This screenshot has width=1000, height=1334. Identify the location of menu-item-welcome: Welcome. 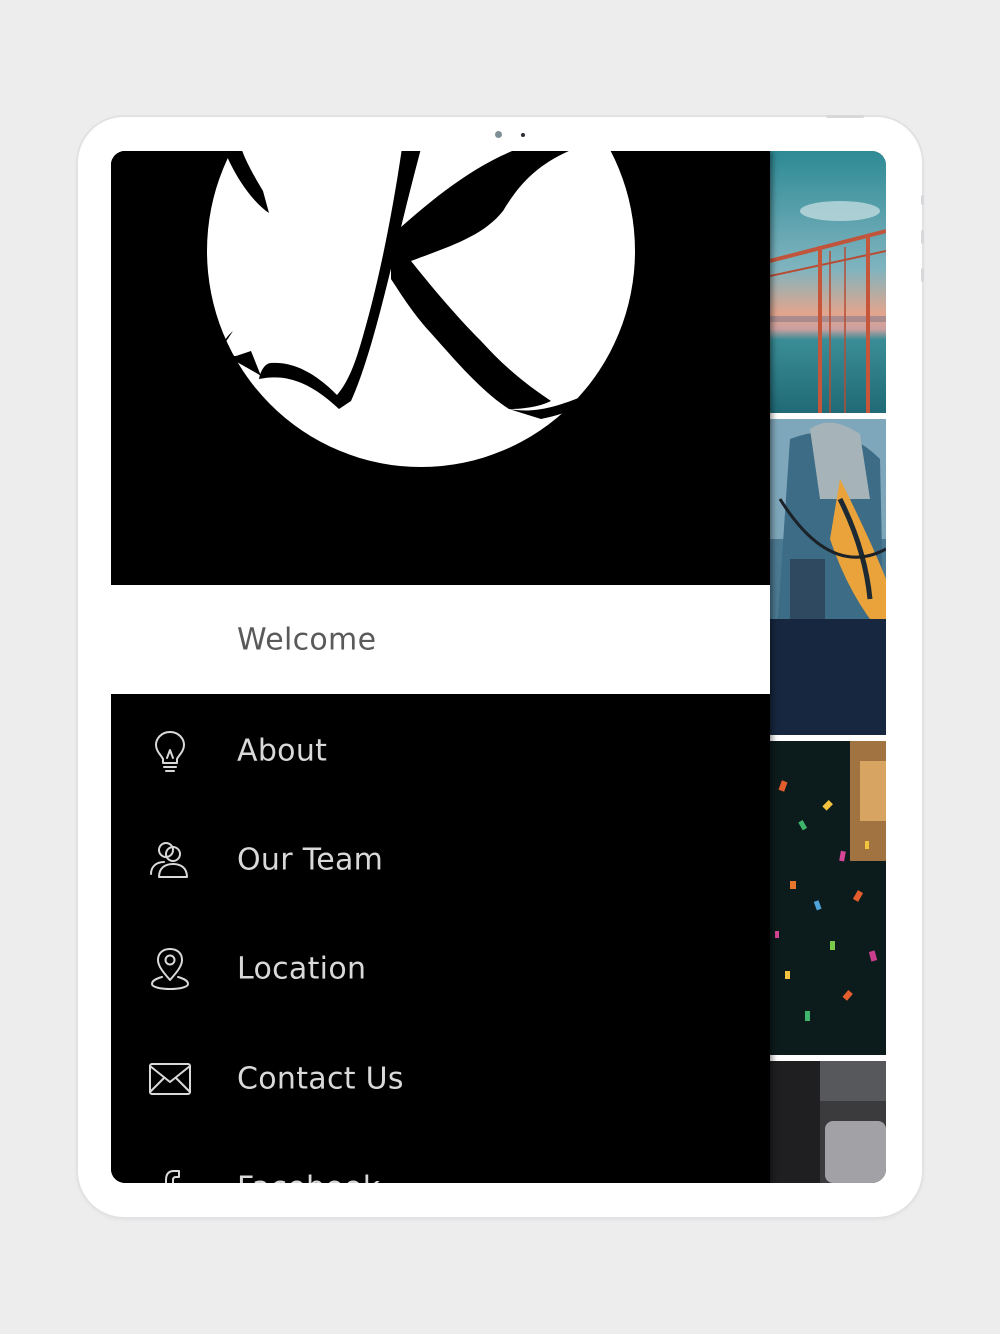
(440, 639).